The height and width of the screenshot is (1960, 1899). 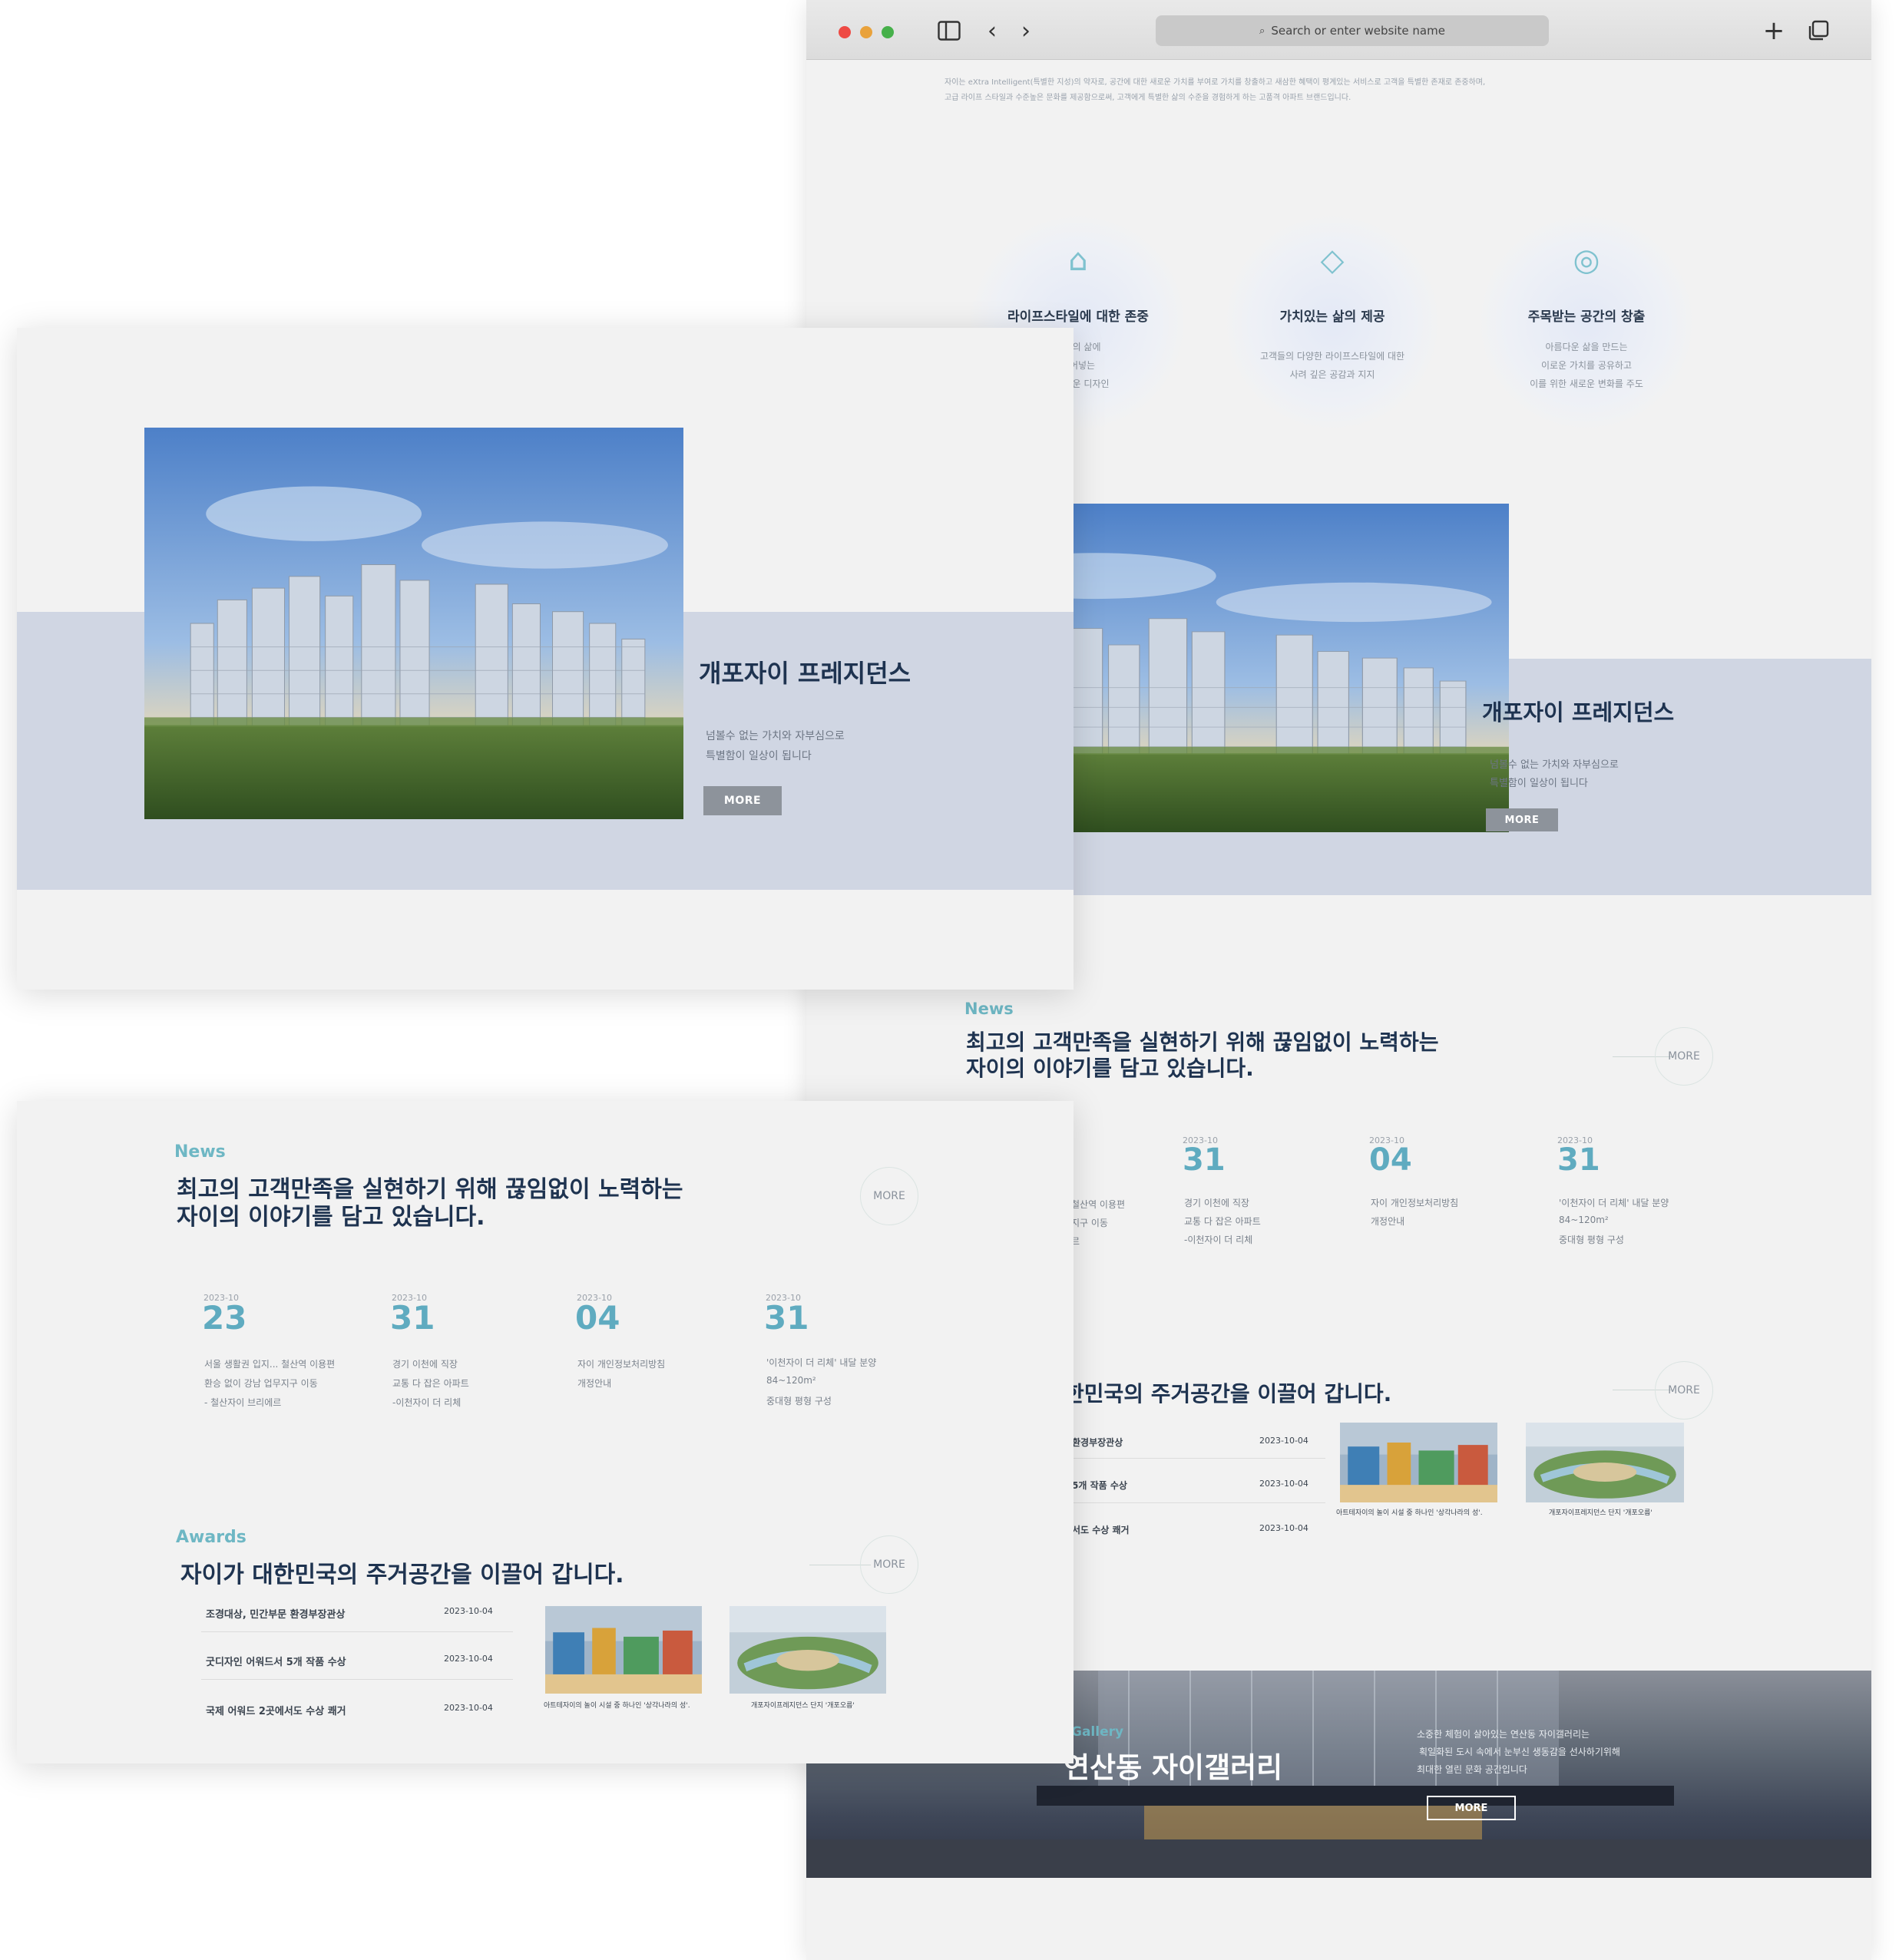 What do you see at coordinates (1332, 365) in the screenshot?
I see `feature-desc: 고객들의 다양한 라이프스타일에 대한 사려 깊은 공감과 지지` at bounding box center [1332, 365].